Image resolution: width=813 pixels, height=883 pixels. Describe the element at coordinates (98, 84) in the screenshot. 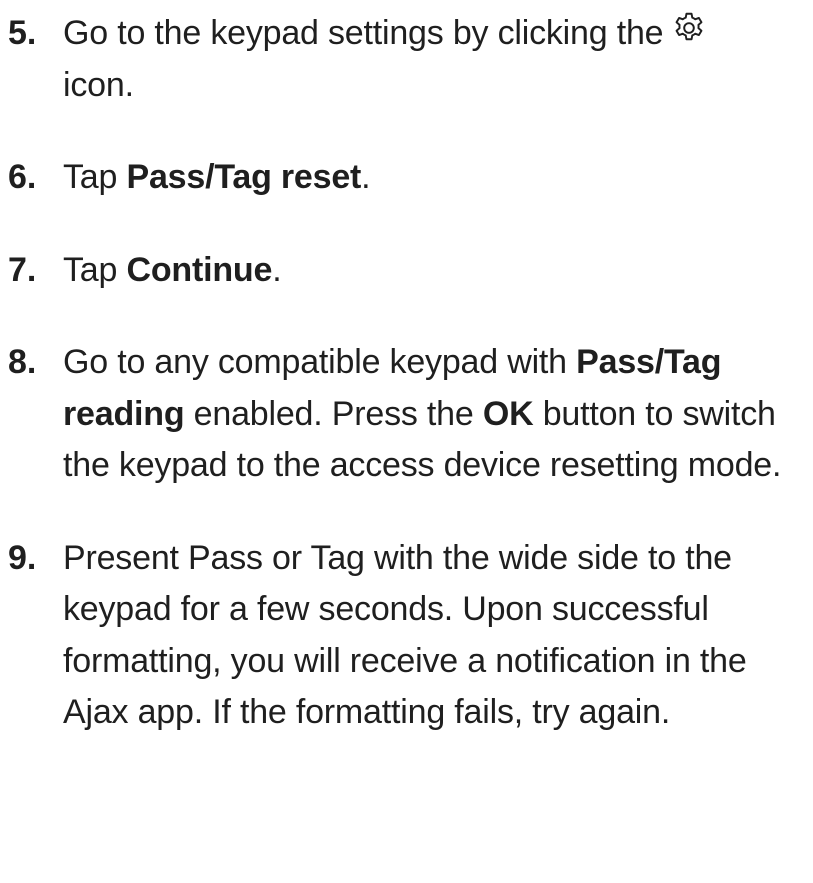

I see `step-text-part: icon.` at that location.